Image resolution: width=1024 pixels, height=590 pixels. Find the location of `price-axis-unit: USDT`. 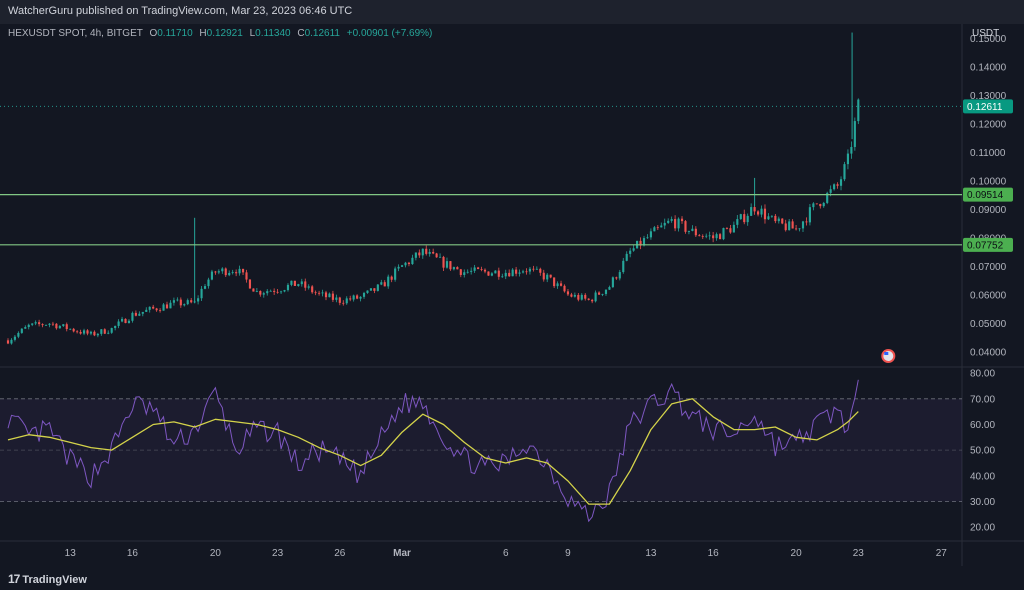

price-axis-unit: USDT is located at coordinates (986, 33).